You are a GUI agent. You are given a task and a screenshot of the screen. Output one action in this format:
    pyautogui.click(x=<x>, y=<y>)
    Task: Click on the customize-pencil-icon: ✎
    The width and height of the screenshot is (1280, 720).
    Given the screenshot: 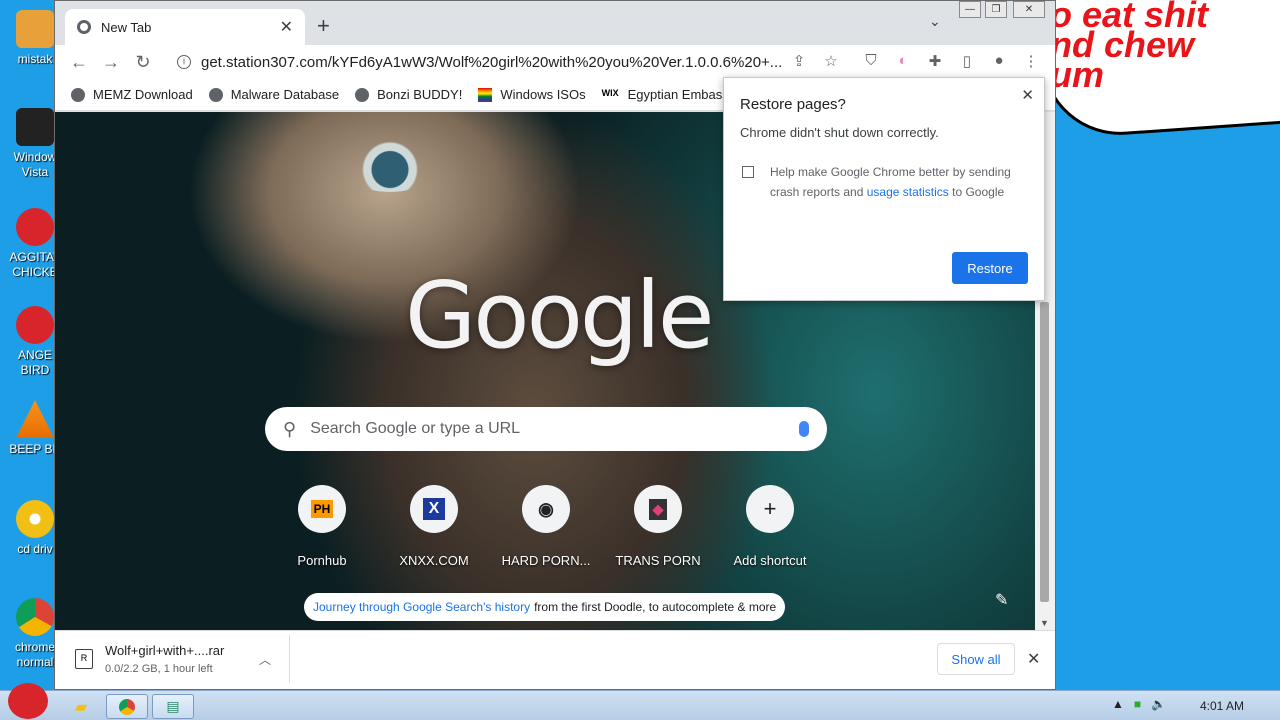 What is the action you would take?
    pyautogui.click(x=1001, y=600)
    